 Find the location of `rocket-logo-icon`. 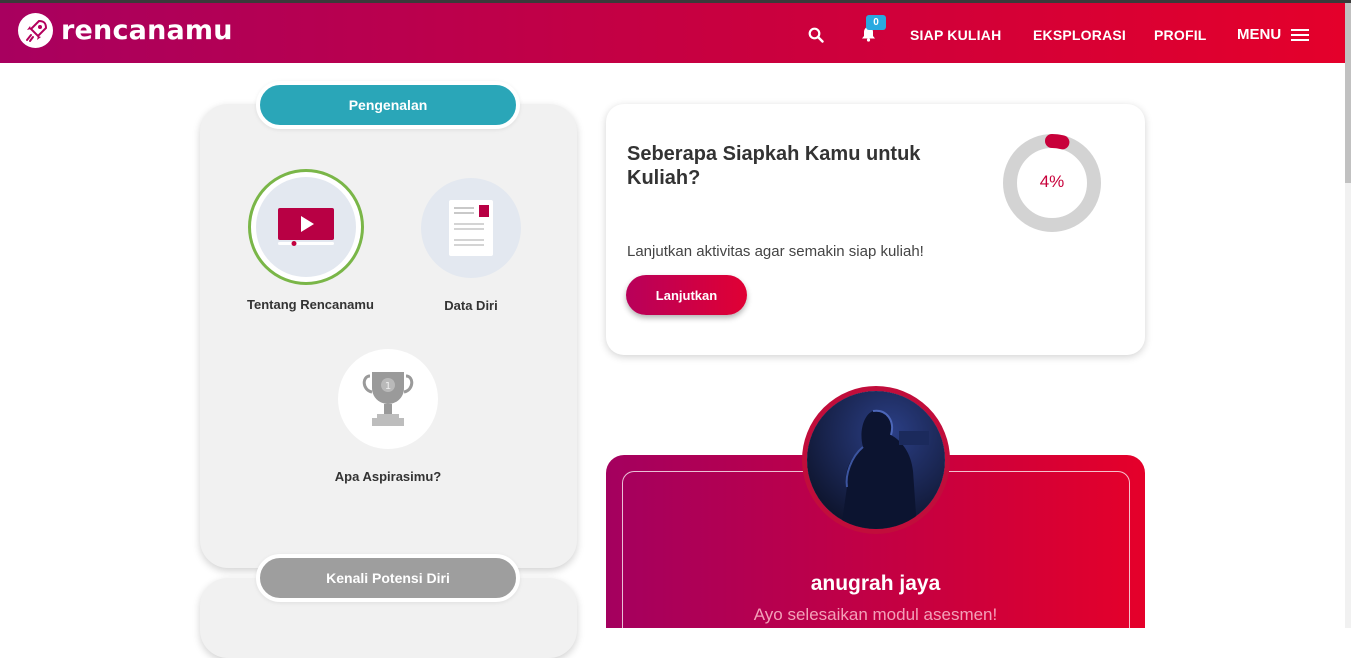

rocket-logo-icon is located at coordinates (35, 30).